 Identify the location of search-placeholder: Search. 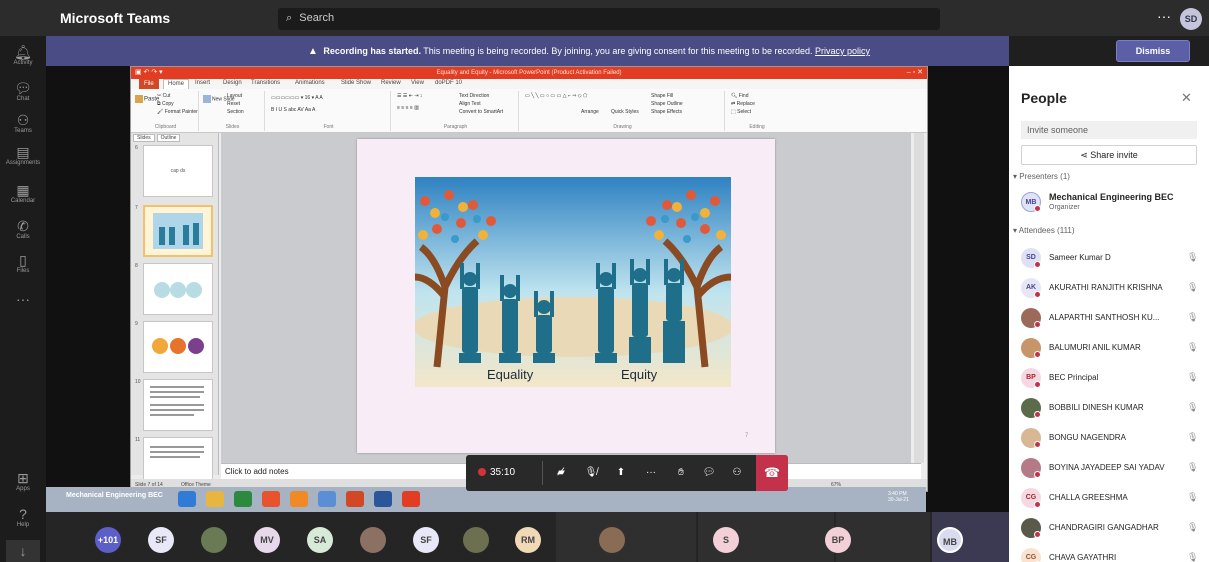
(317, 18).